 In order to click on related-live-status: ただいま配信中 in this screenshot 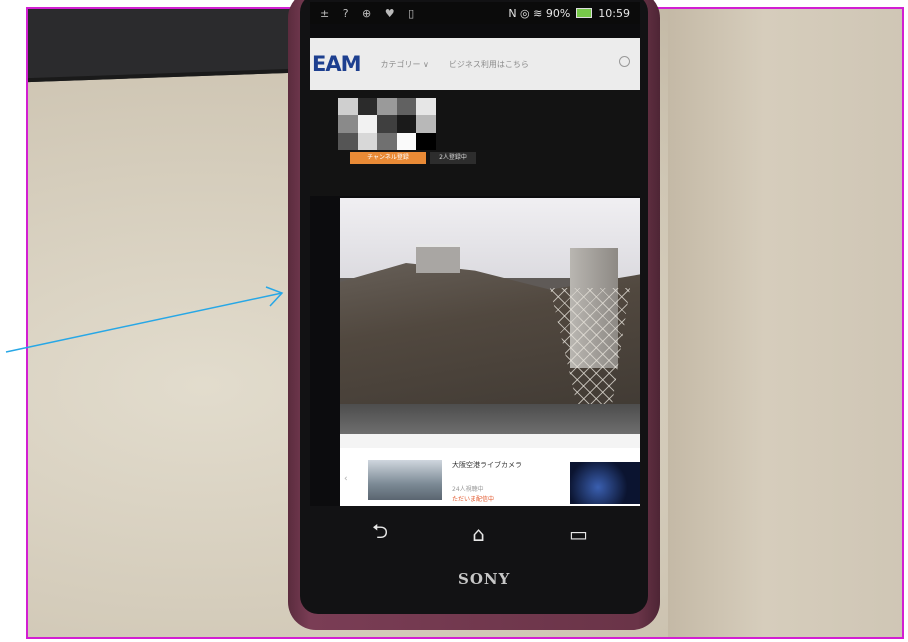, I will do `click(473, 499)`.